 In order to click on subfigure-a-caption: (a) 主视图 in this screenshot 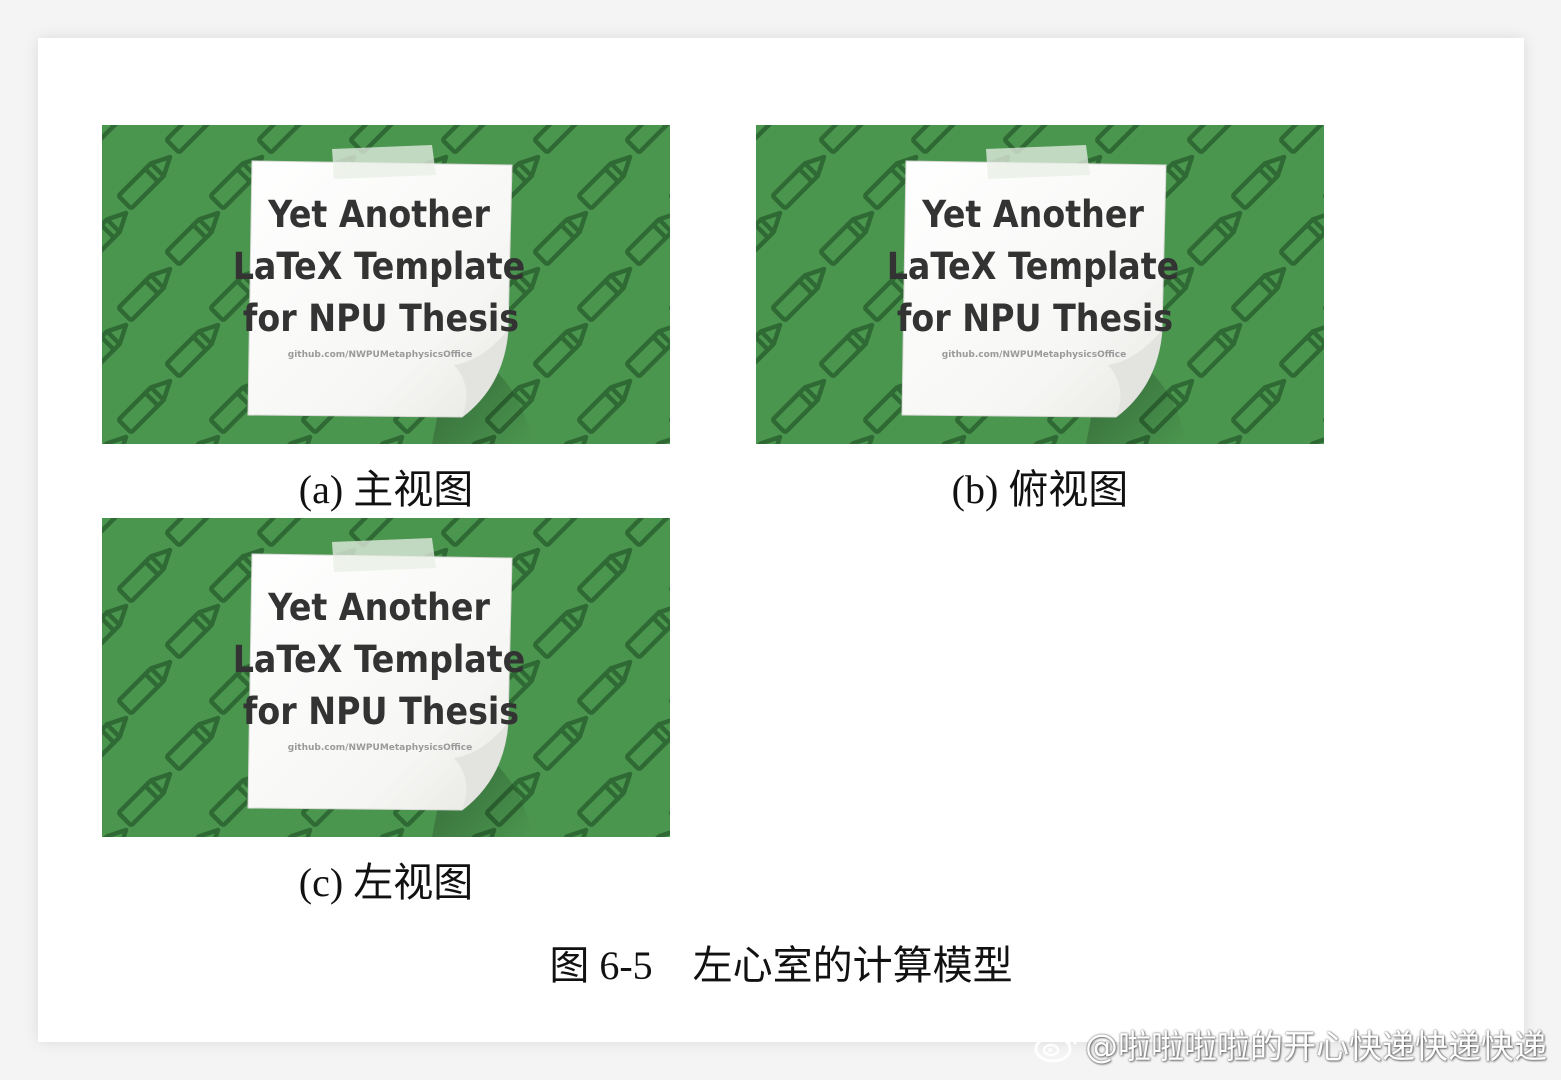, I will do `click(386, 489)`.